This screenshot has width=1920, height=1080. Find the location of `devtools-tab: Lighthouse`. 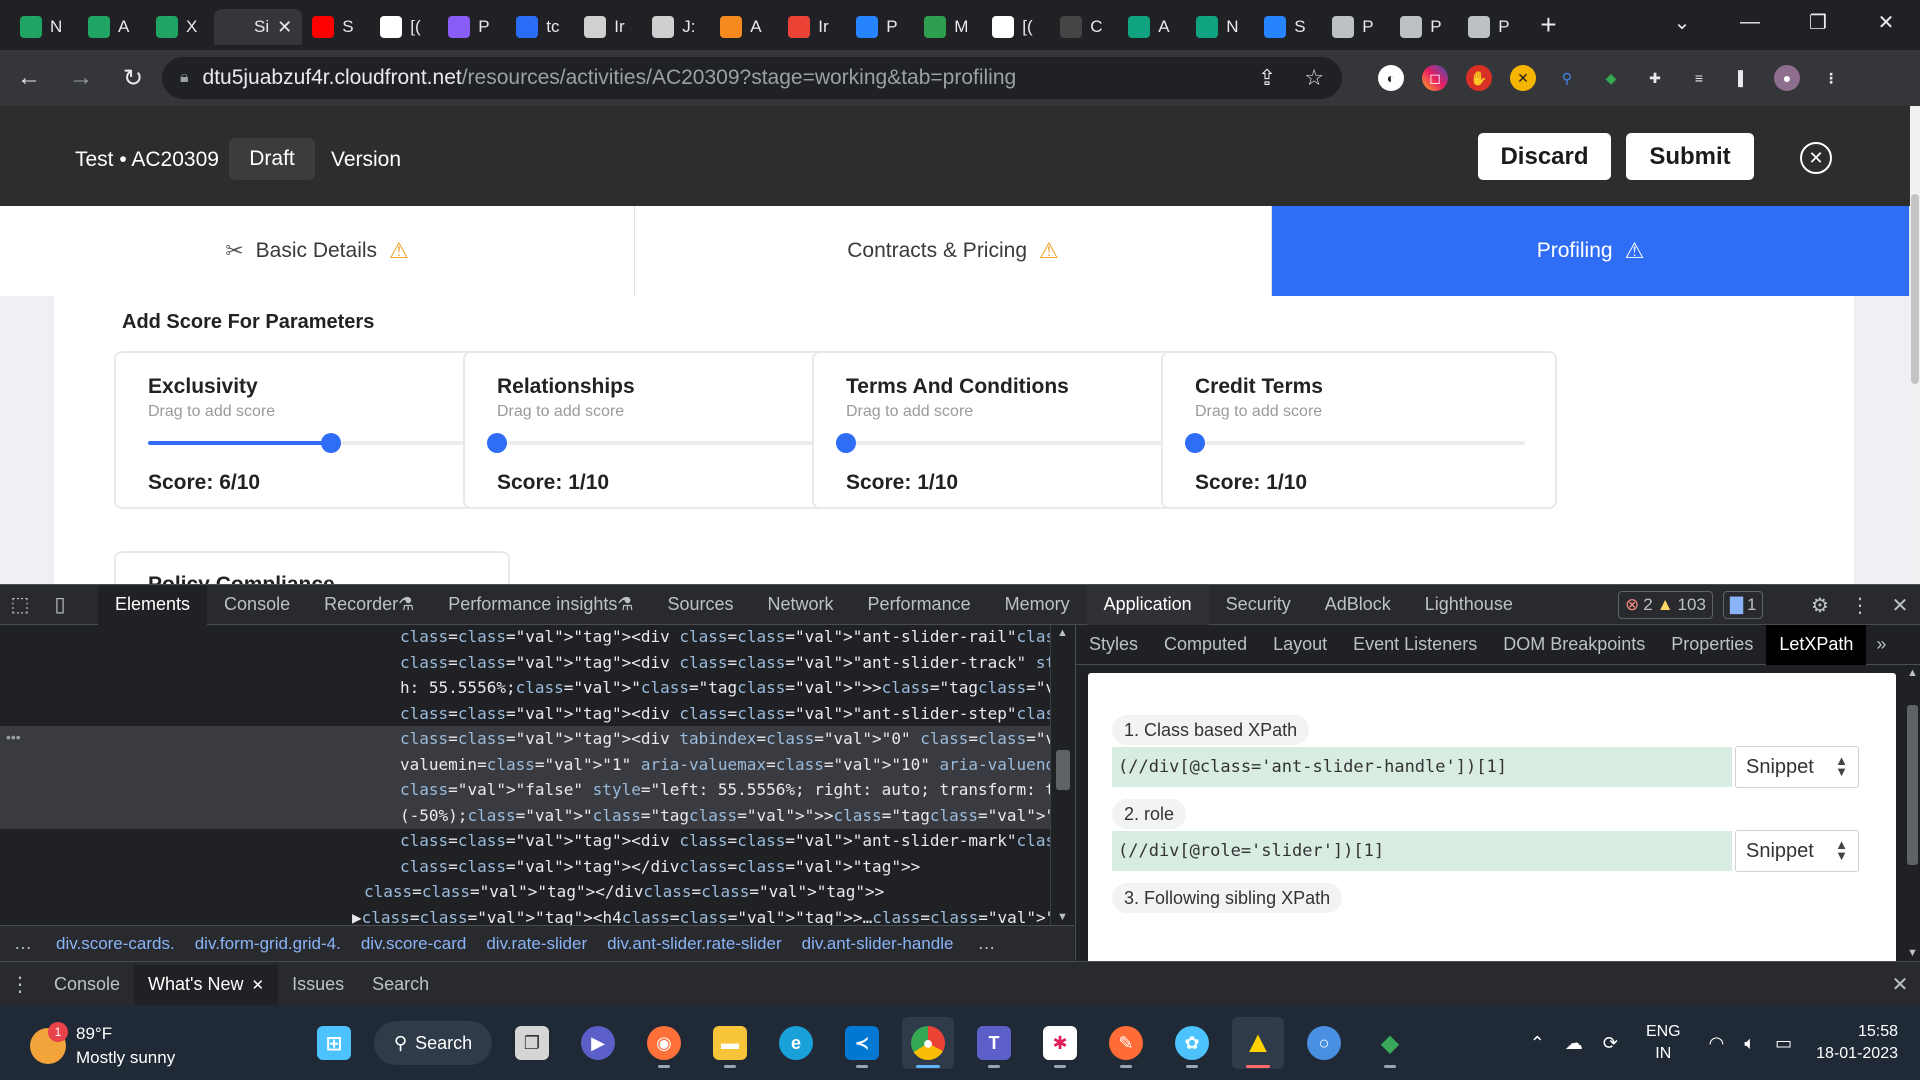

devtools-tab: Lighthouse is located at coordinates (1469, 605).